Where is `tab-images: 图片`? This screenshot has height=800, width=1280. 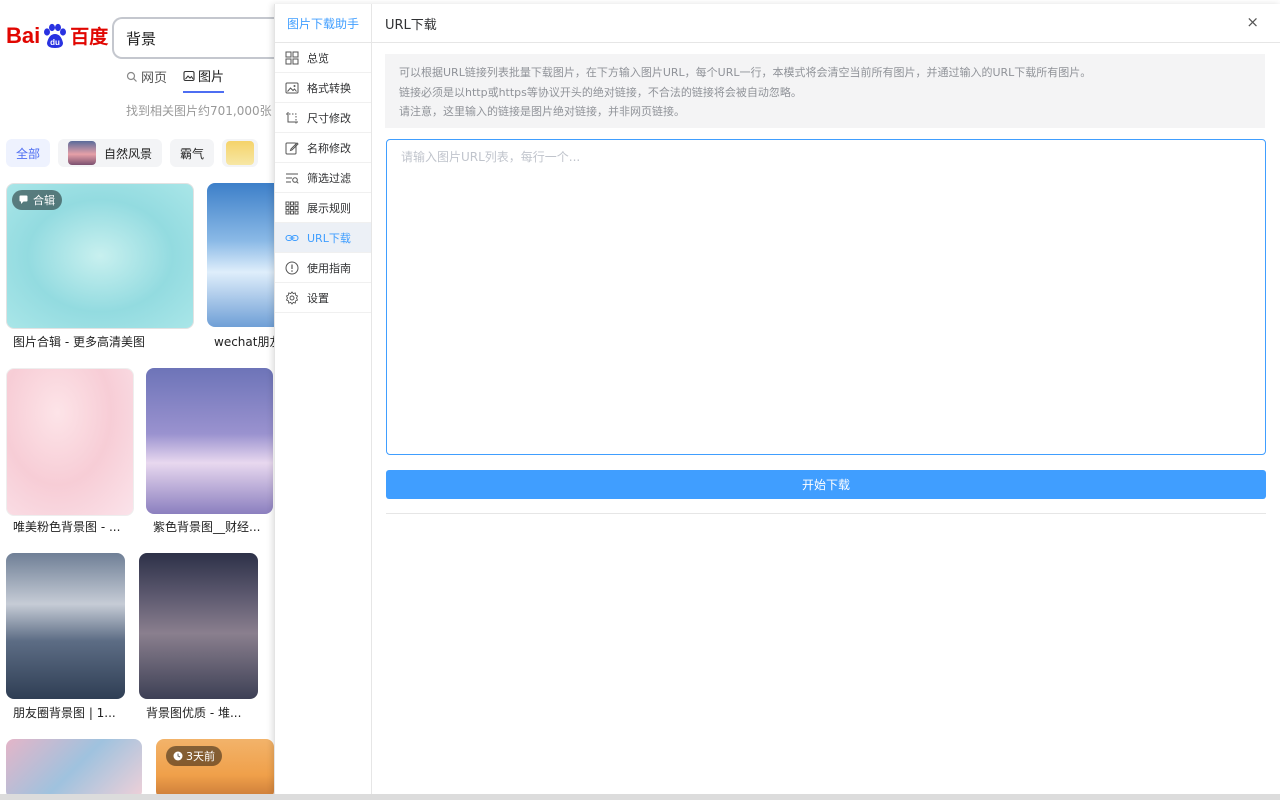 tab-images: 图片 is located at coordinates (204, 79).